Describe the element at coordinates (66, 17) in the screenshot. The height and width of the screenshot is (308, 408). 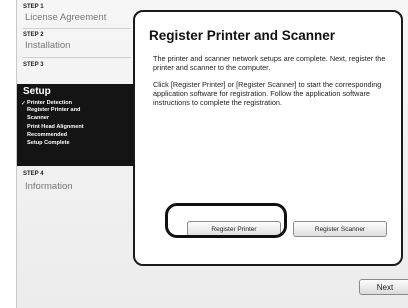
I see `step1-title: License Agreement` at that location.